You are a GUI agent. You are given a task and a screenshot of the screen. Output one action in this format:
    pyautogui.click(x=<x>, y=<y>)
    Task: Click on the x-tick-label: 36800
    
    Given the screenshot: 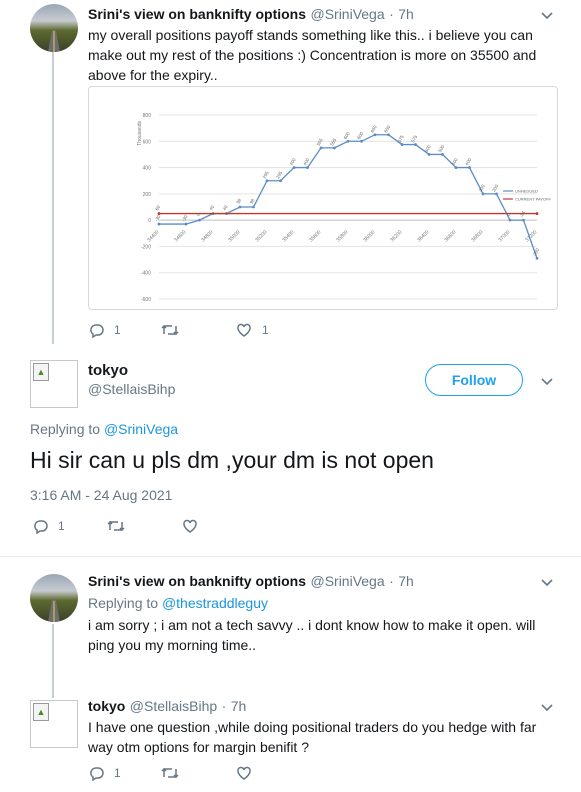 What is the action you would take?
    pyautogui.click(x=477, y=236)
    